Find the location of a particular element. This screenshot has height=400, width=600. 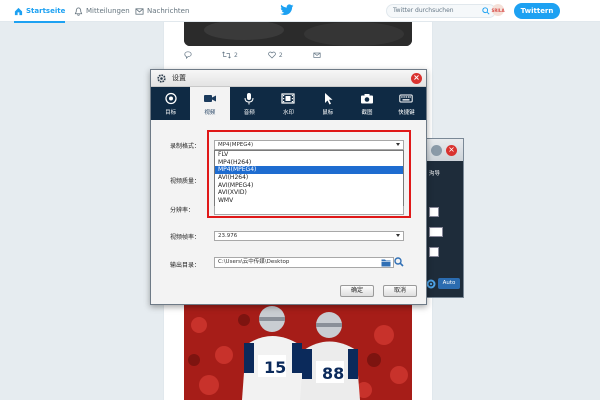

tweet-media-football-photo: 15 88 is located at coordinates (298, 352).